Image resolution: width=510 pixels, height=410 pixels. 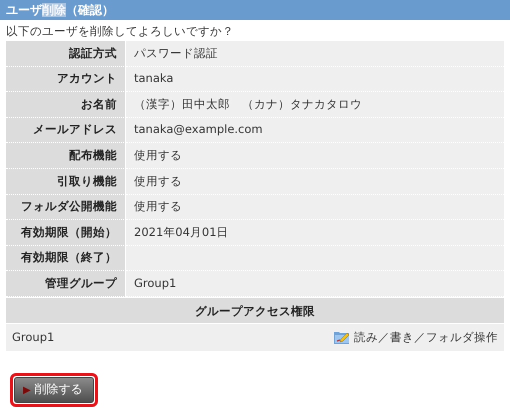 I want to click on title-text: ユーザ, so click(x=24, y=10).